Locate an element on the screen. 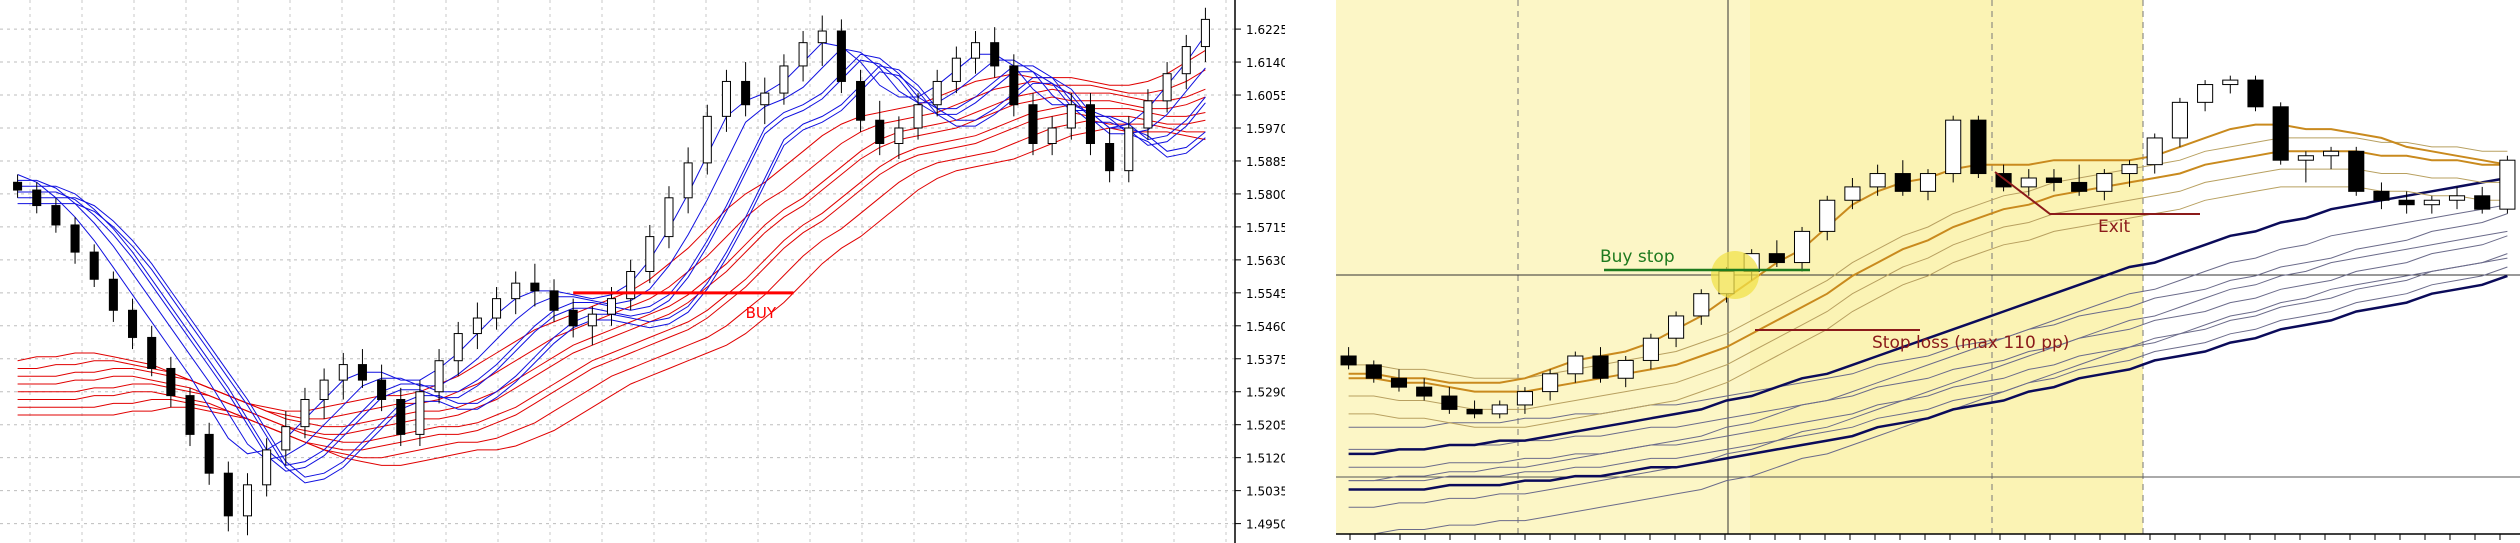 This screenshot has height=543, width=2520. left-y-tick-label: 1.5715 is located at coordinates (1267, 228).